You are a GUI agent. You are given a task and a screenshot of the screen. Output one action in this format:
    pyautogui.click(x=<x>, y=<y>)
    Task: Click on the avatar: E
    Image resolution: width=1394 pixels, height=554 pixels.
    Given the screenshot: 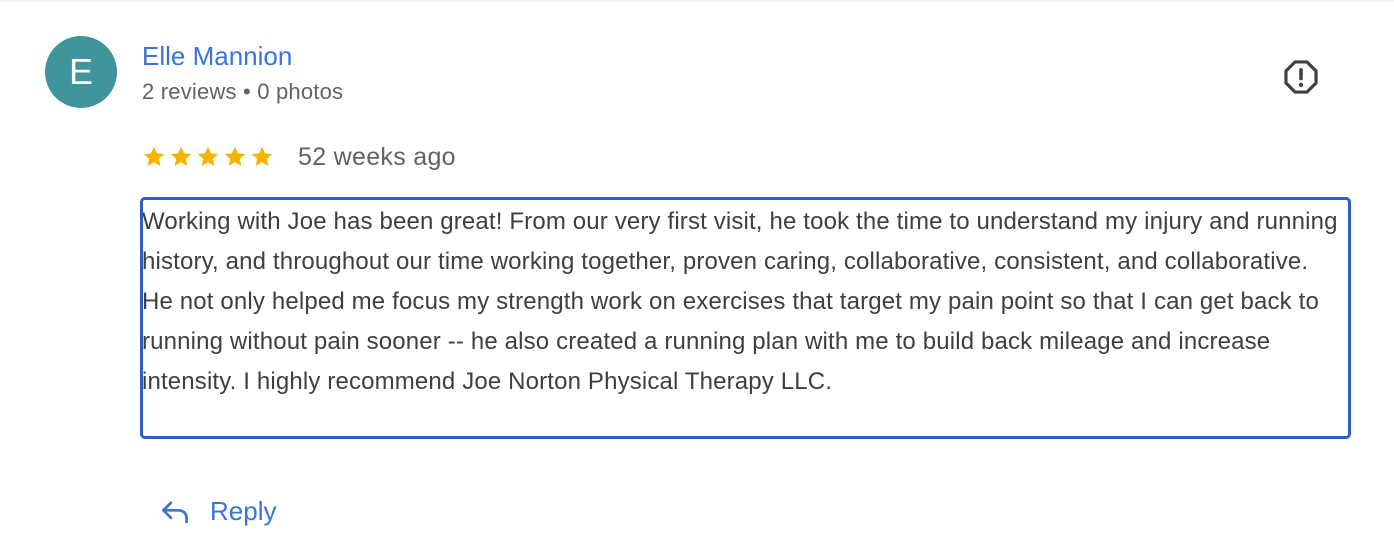 What is the action you would take?
    pyautogui.click(x=81, y=72)
    